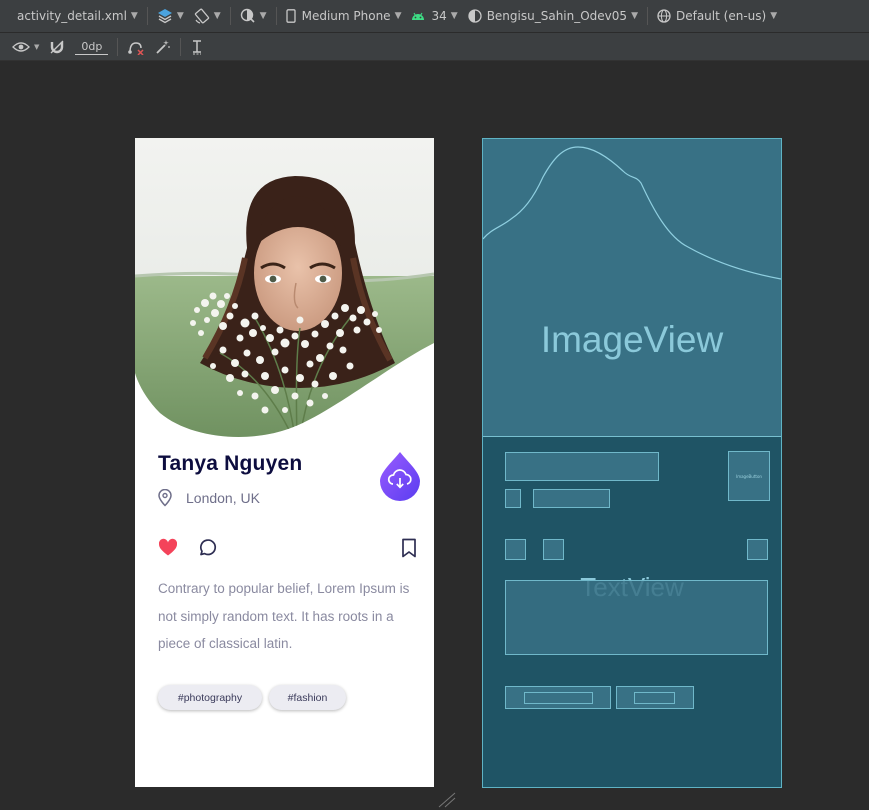 The width and height of the screenshot is (869, 810). I want to click on tag-chip: #fashion, so click(307, 697).